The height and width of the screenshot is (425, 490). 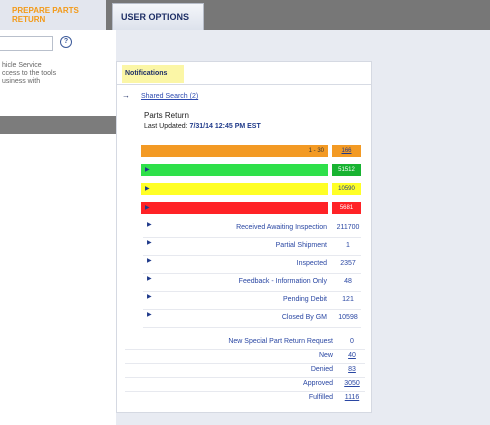 What do you see at coordinates (225, 126) in the screenshot?
I see `last-updated-value: 7/31/14 12:45 PM EST` at bounding box center [225, 126].